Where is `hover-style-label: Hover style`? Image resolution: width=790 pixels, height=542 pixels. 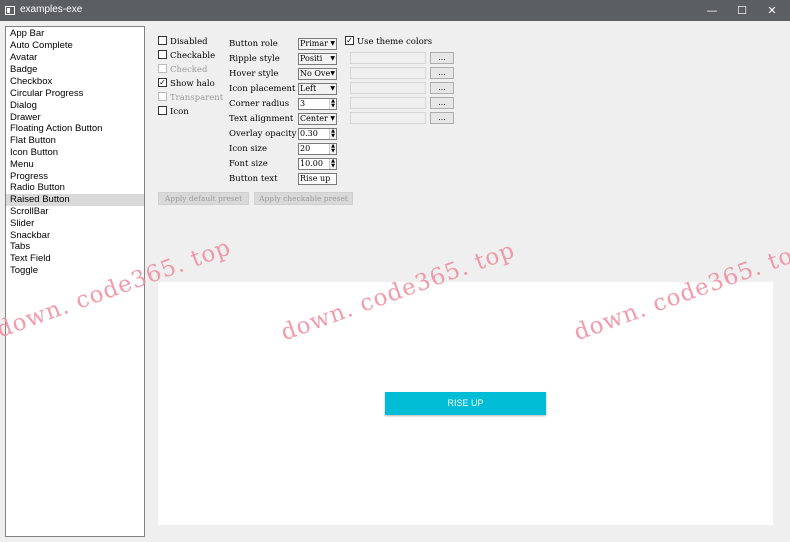
hover-style-label: Hover style is located at coordinates (254, 74).